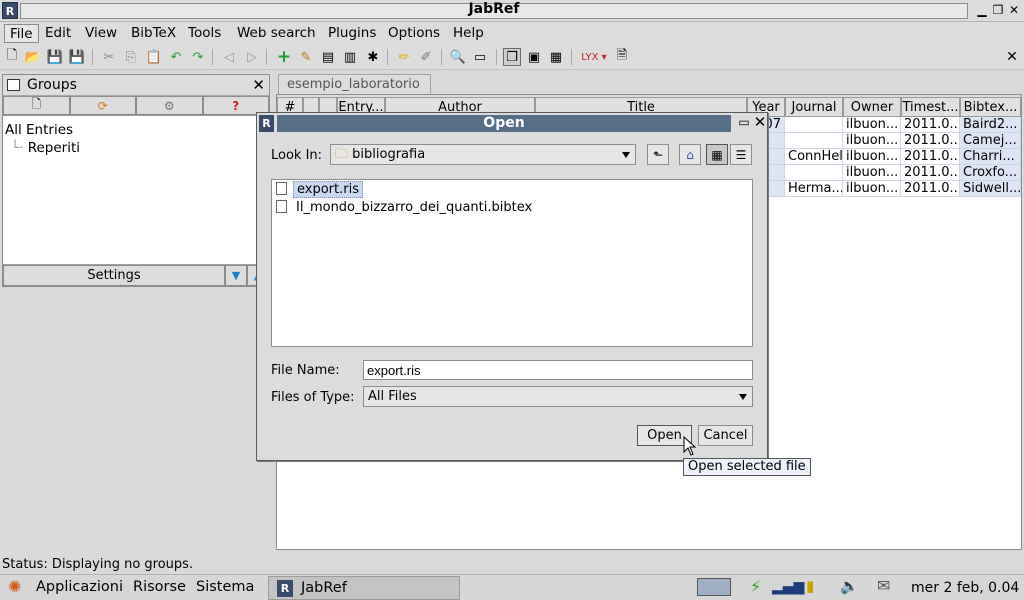 The width and height of the screenshot is (1024, 600). What do you see at coordinates (79, 587) in the screenshot?
I see `applications-menu: Applicazioni` at bounding box center [79, 587].